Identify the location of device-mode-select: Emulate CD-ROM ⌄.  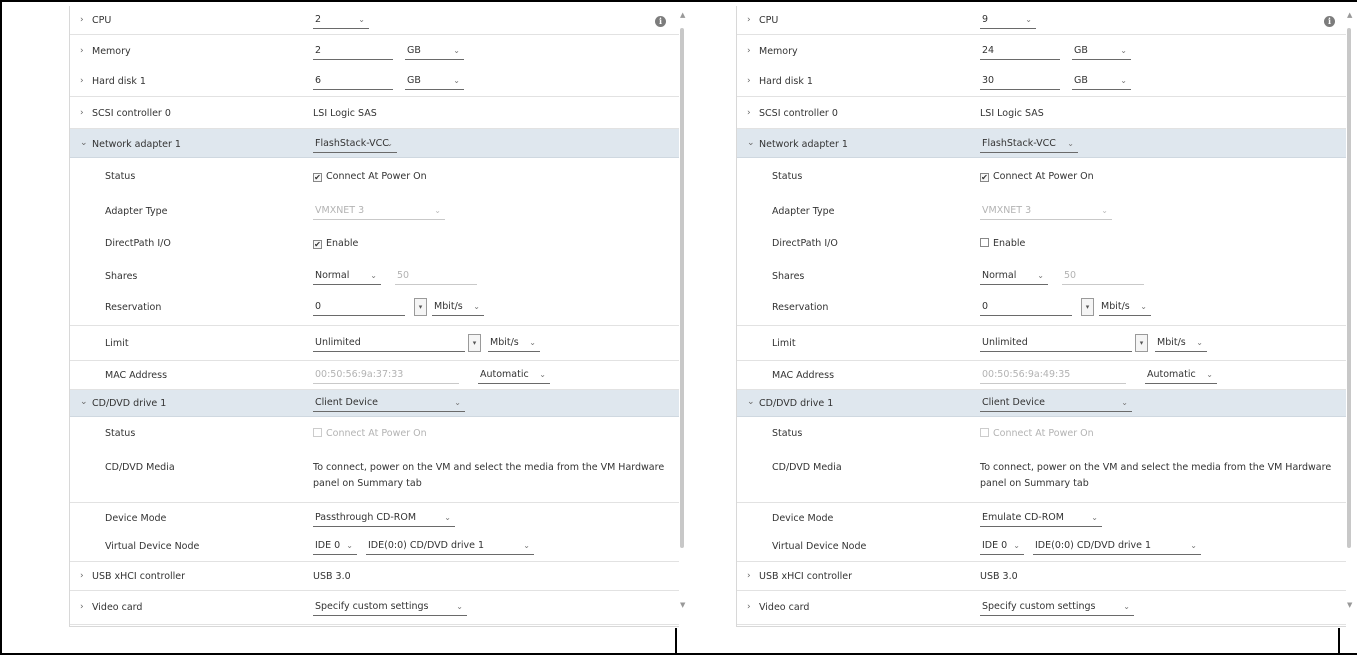
(1041, 519).